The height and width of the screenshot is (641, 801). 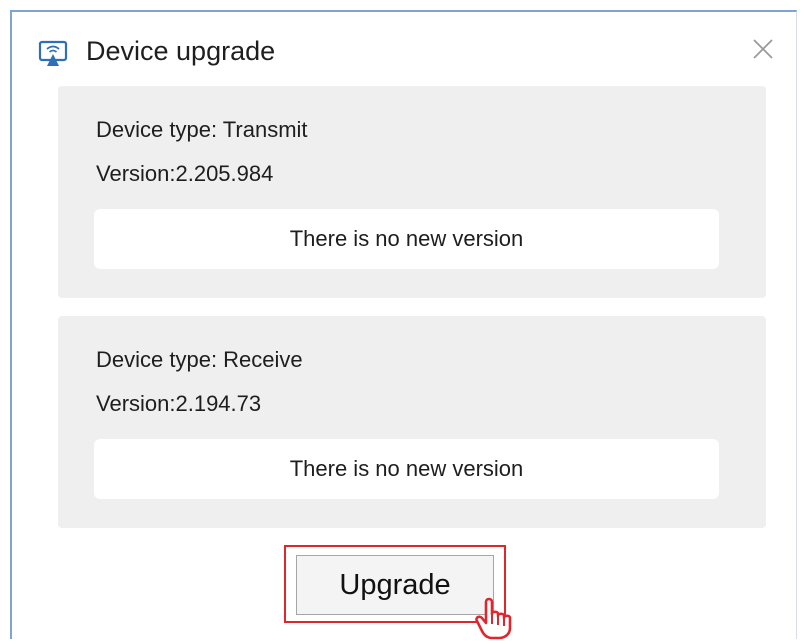 What do you see at coordinates (763, 49) in the screenshot?
I see `close-icon` at bounding box center [763, 49].